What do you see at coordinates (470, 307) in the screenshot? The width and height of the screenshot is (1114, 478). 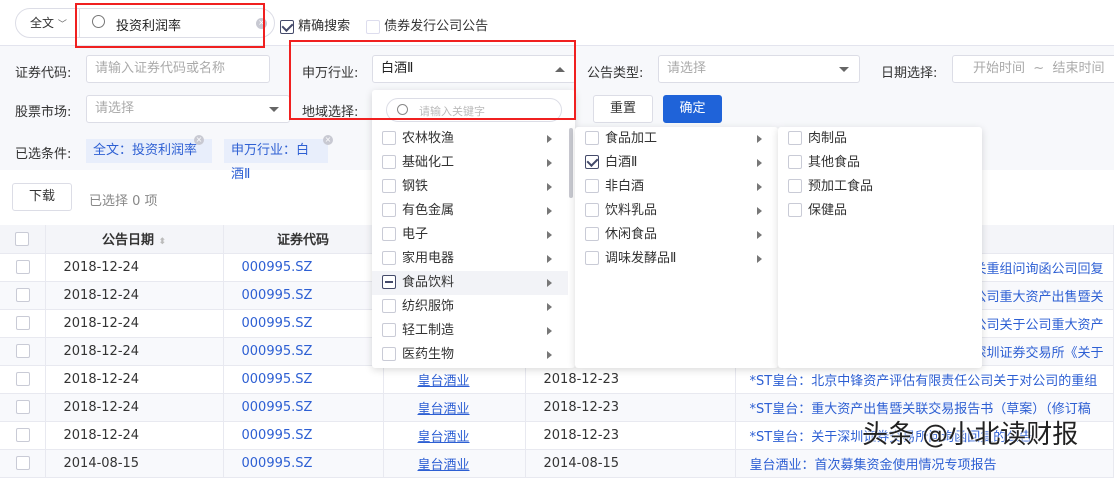 I see `dropdown-item: 纺织服饰` at bounding box center [470, 307].